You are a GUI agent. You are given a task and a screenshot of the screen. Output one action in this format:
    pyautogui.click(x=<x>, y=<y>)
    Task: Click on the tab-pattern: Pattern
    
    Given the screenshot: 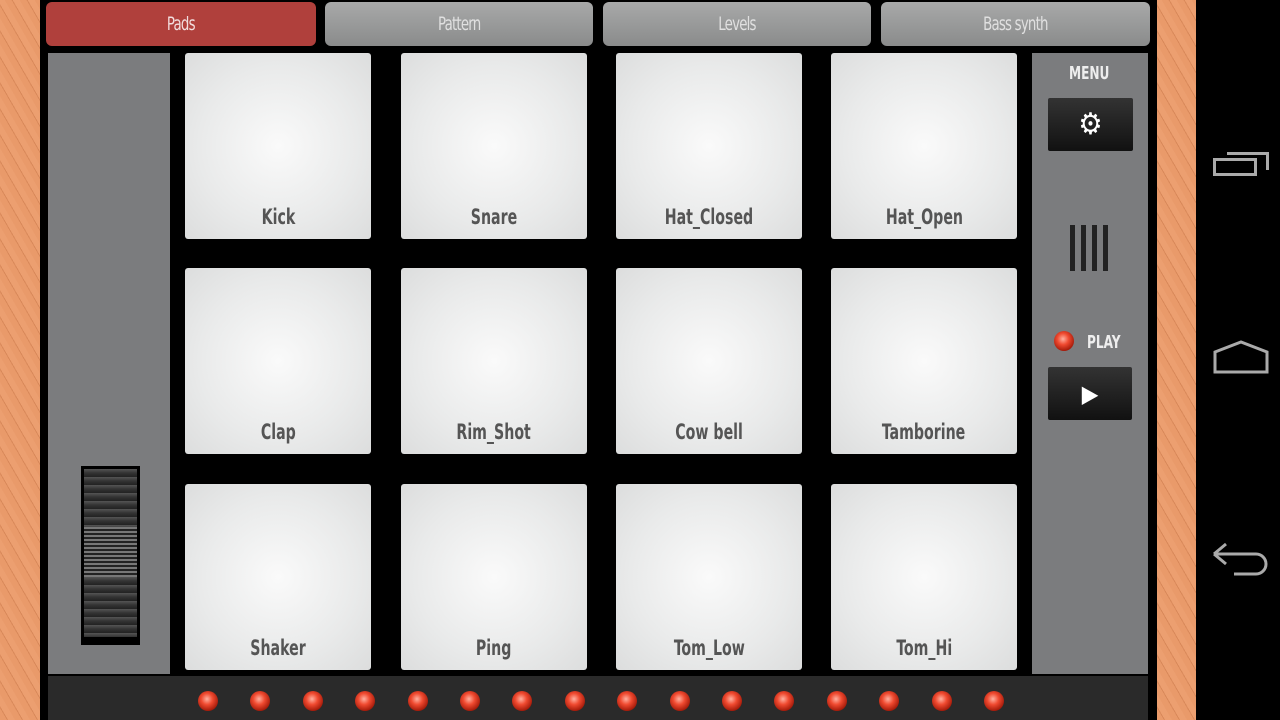 What is the action you would take?
    pyautogui.click(x=459, y=24)
    